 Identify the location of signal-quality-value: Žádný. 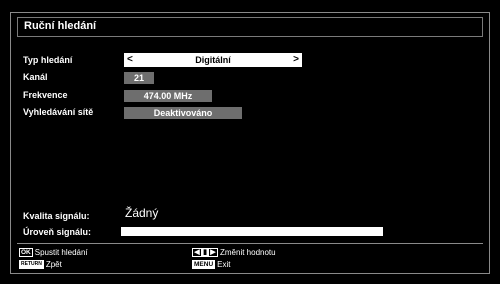
(142, 213).